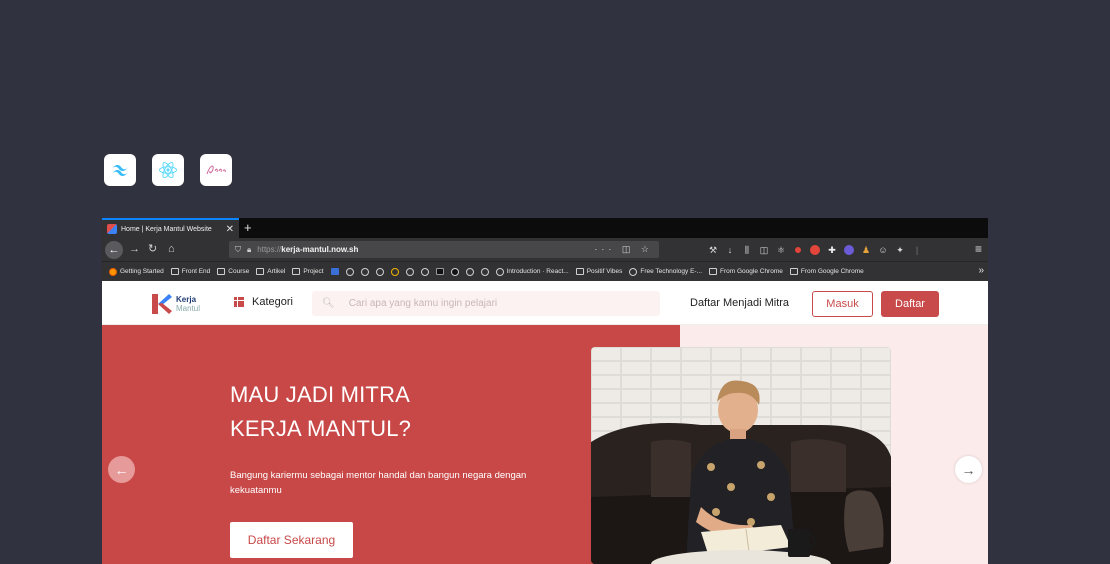  I want to click on drive-icon, so click(394, 271).